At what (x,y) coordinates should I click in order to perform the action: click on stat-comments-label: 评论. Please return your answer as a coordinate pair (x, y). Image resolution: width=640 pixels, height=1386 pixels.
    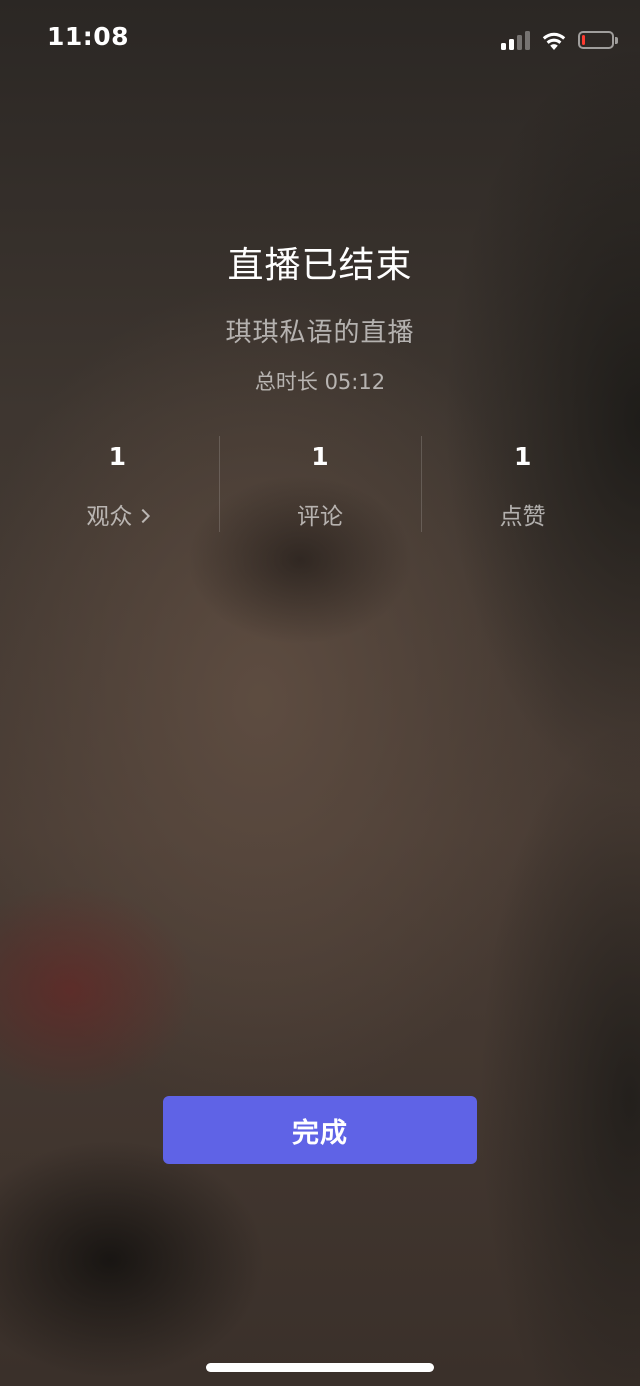
    Looking at the image, I should click on (320, 517).